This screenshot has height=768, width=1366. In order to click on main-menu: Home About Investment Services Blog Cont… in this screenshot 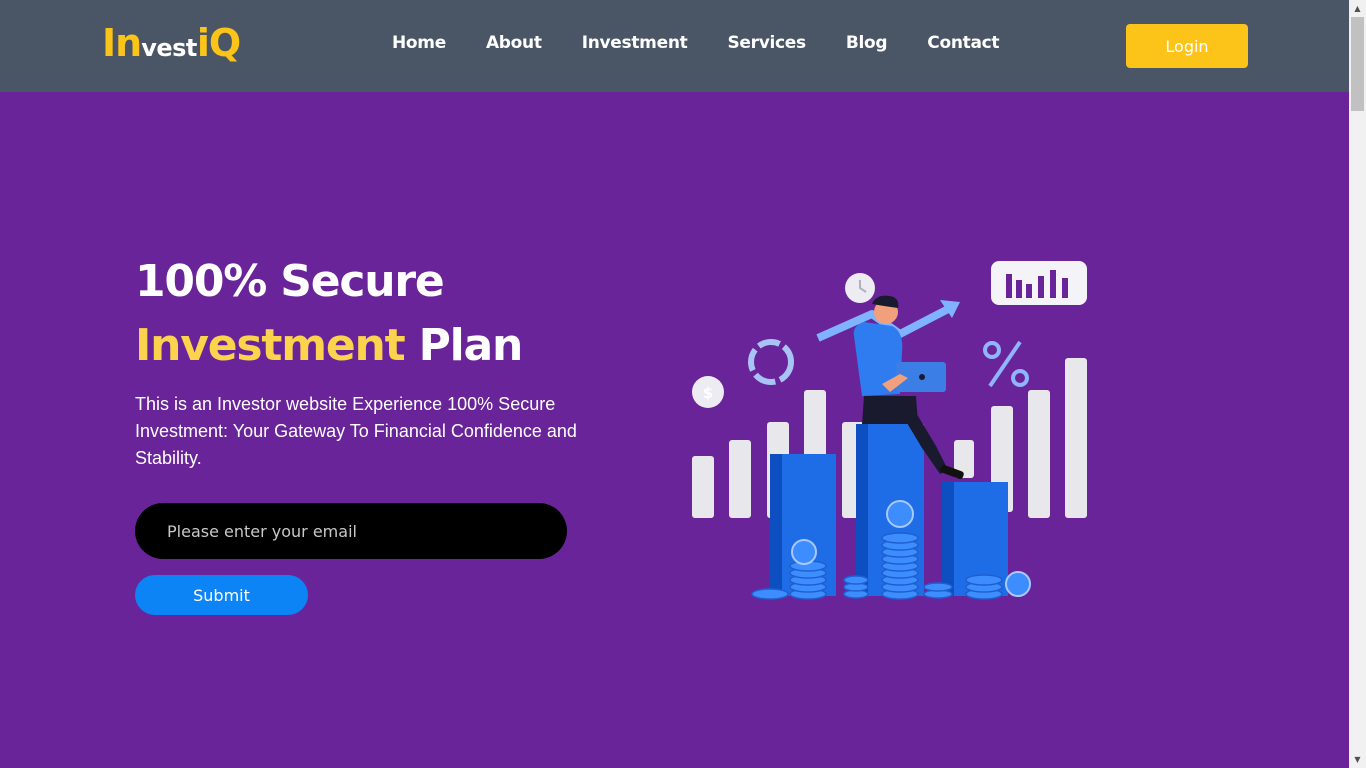, I will do `click(715, 43)`.